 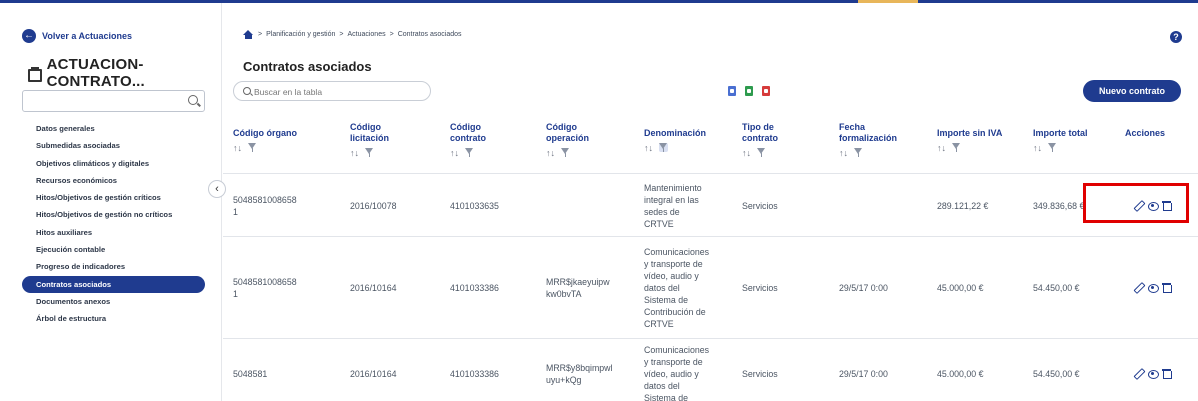 I want to click on page-title: Contratos asociados, so click(x=307, y=66).